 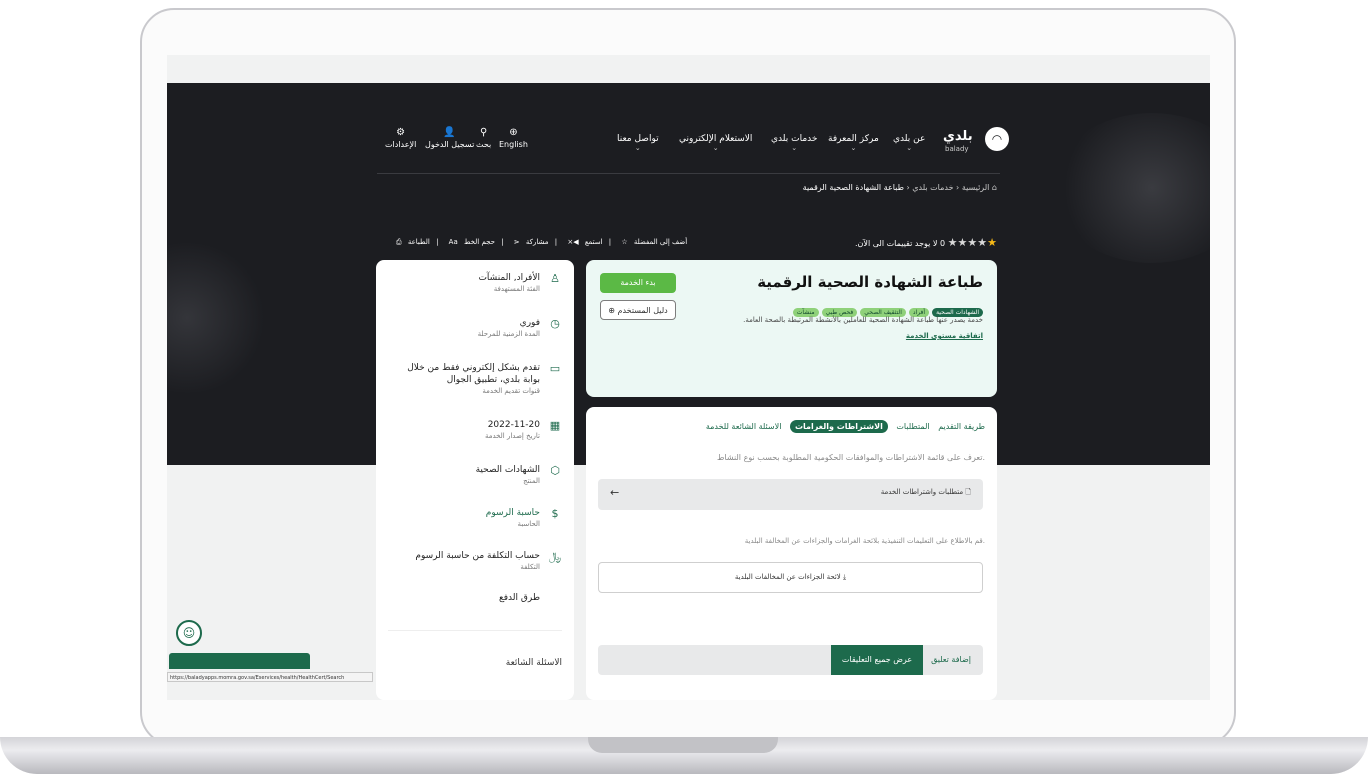 I want to click on print-button: الطباعة ⎙, so click(x=411, y=242).